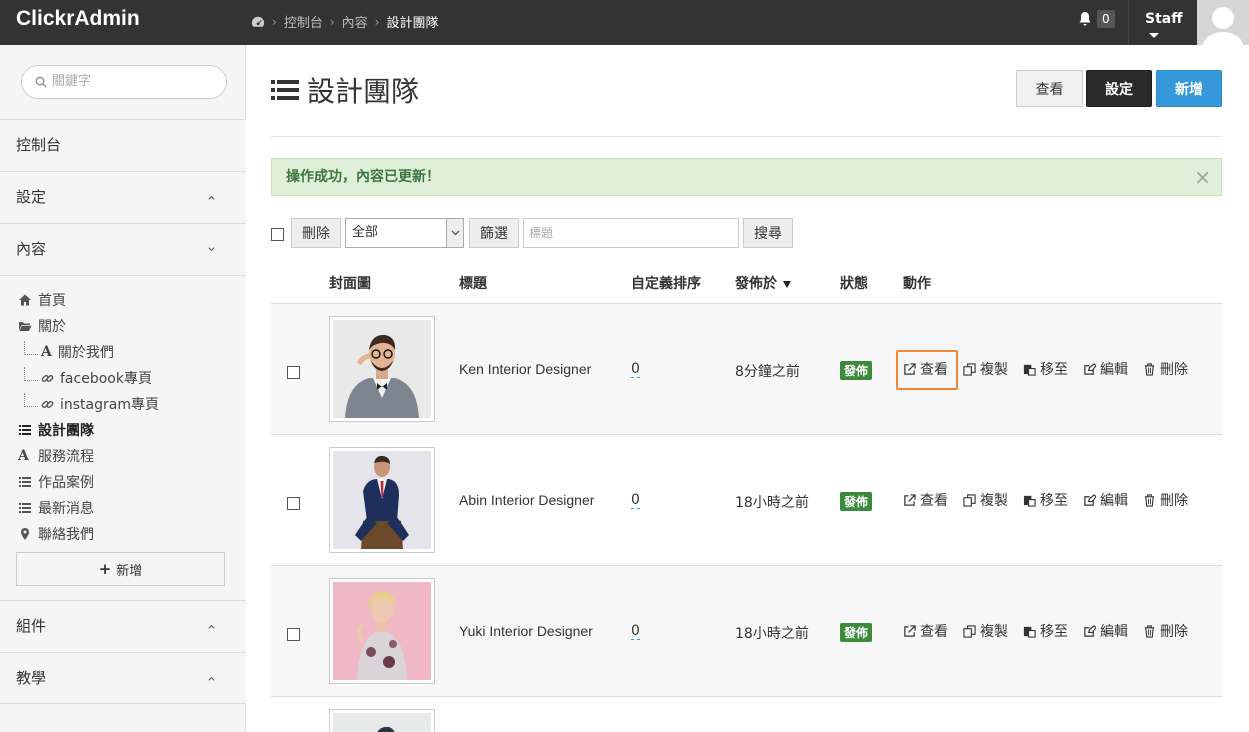 This screenshot has width=1249, height=732. Describe the element at coordinates (1202, 177) in the screenshot. I see `close-icon: ×` at that location.